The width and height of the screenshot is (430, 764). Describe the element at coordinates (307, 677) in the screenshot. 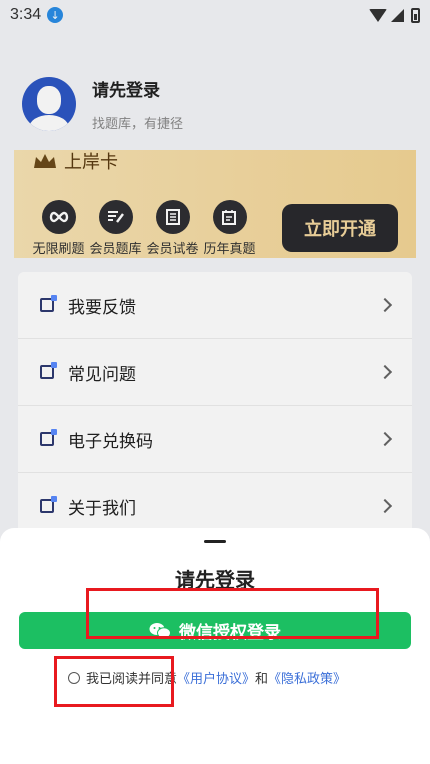

I see `privacy-policy-link: 《隐私政策》` at that location.